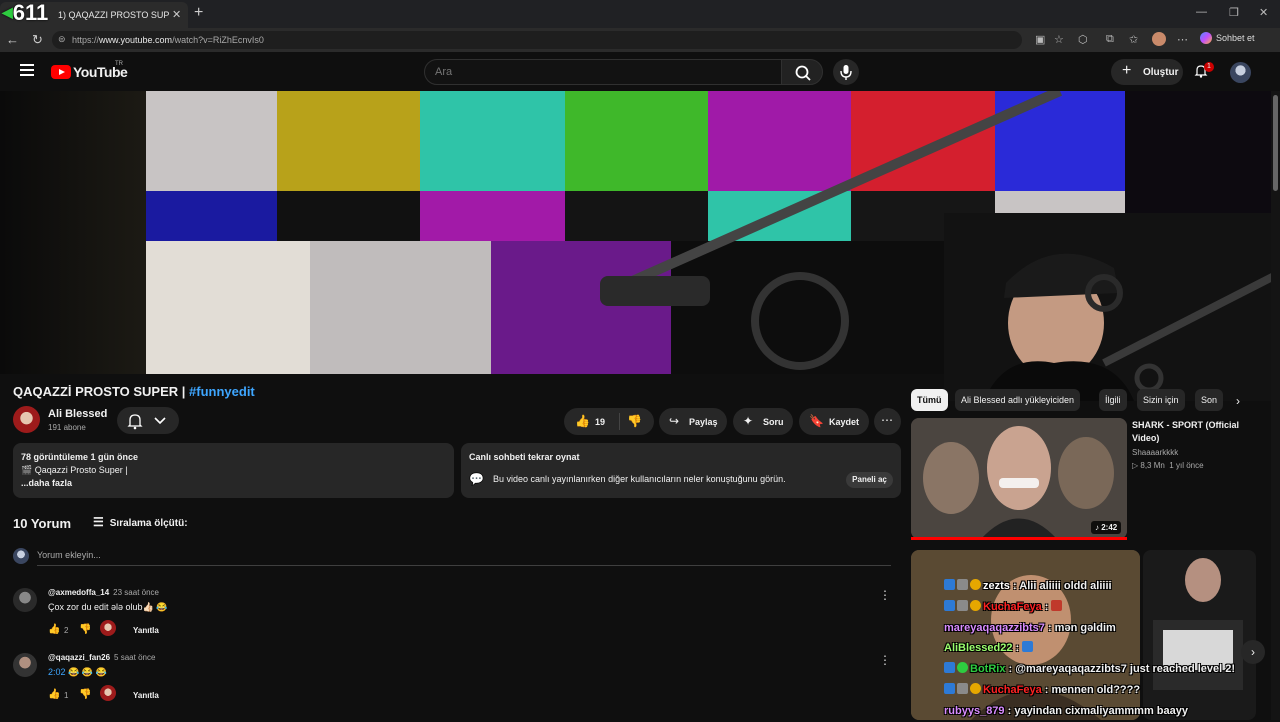 The image size is (1280, 722). I want to click on creator-heart-avatar, so click(108, 693).